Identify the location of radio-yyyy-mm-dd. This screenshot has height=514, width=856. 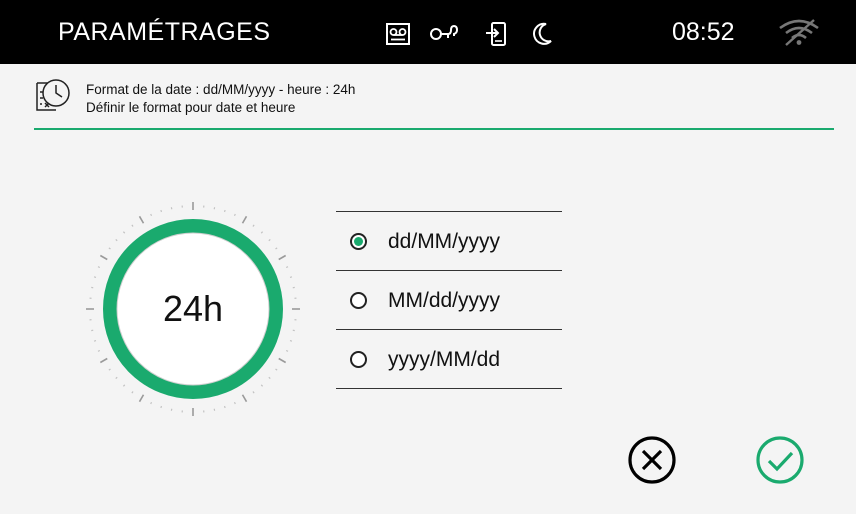
(358, 359).